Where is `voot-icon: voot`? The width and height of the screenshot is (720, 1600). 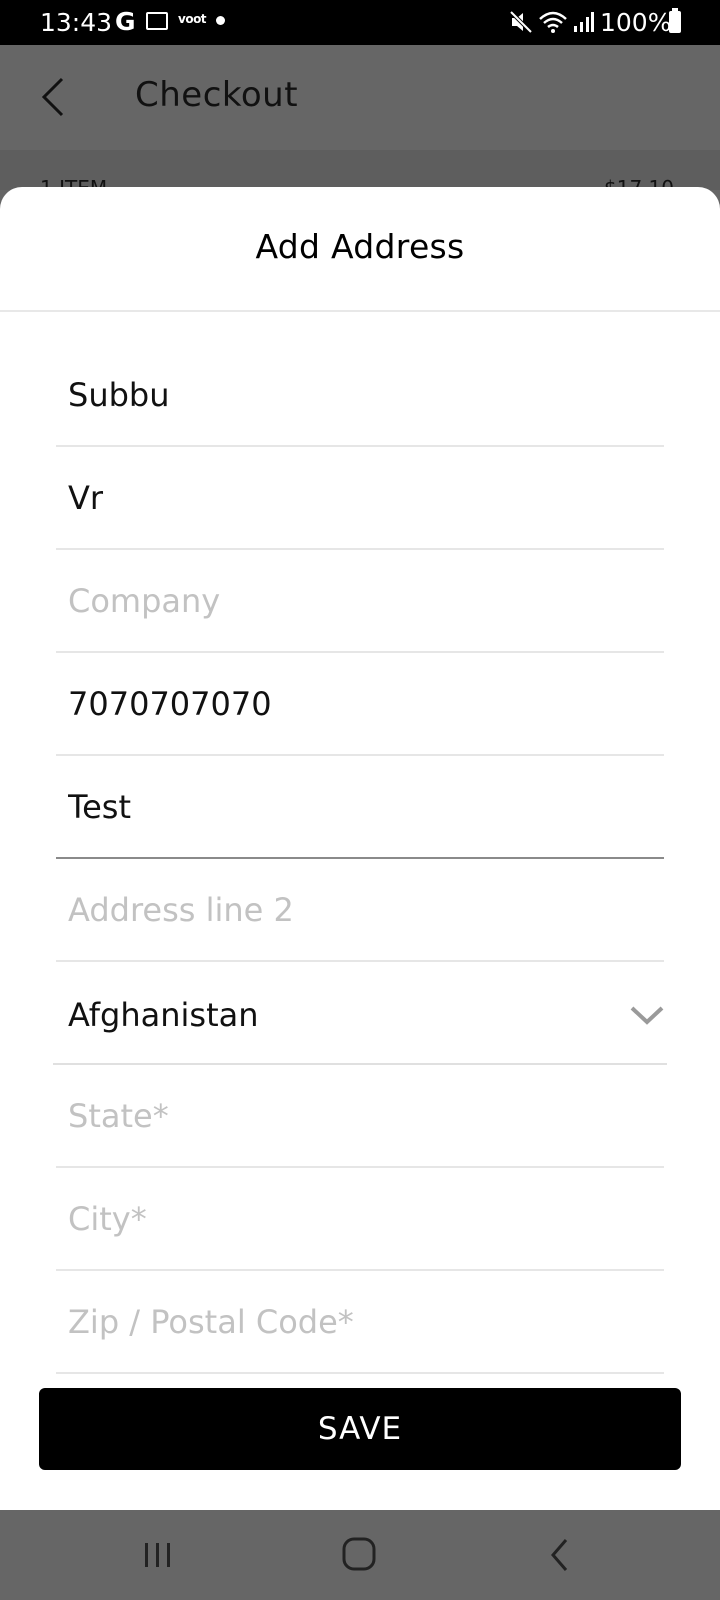
voot-icon: voot is located at coordinates (192, 19).